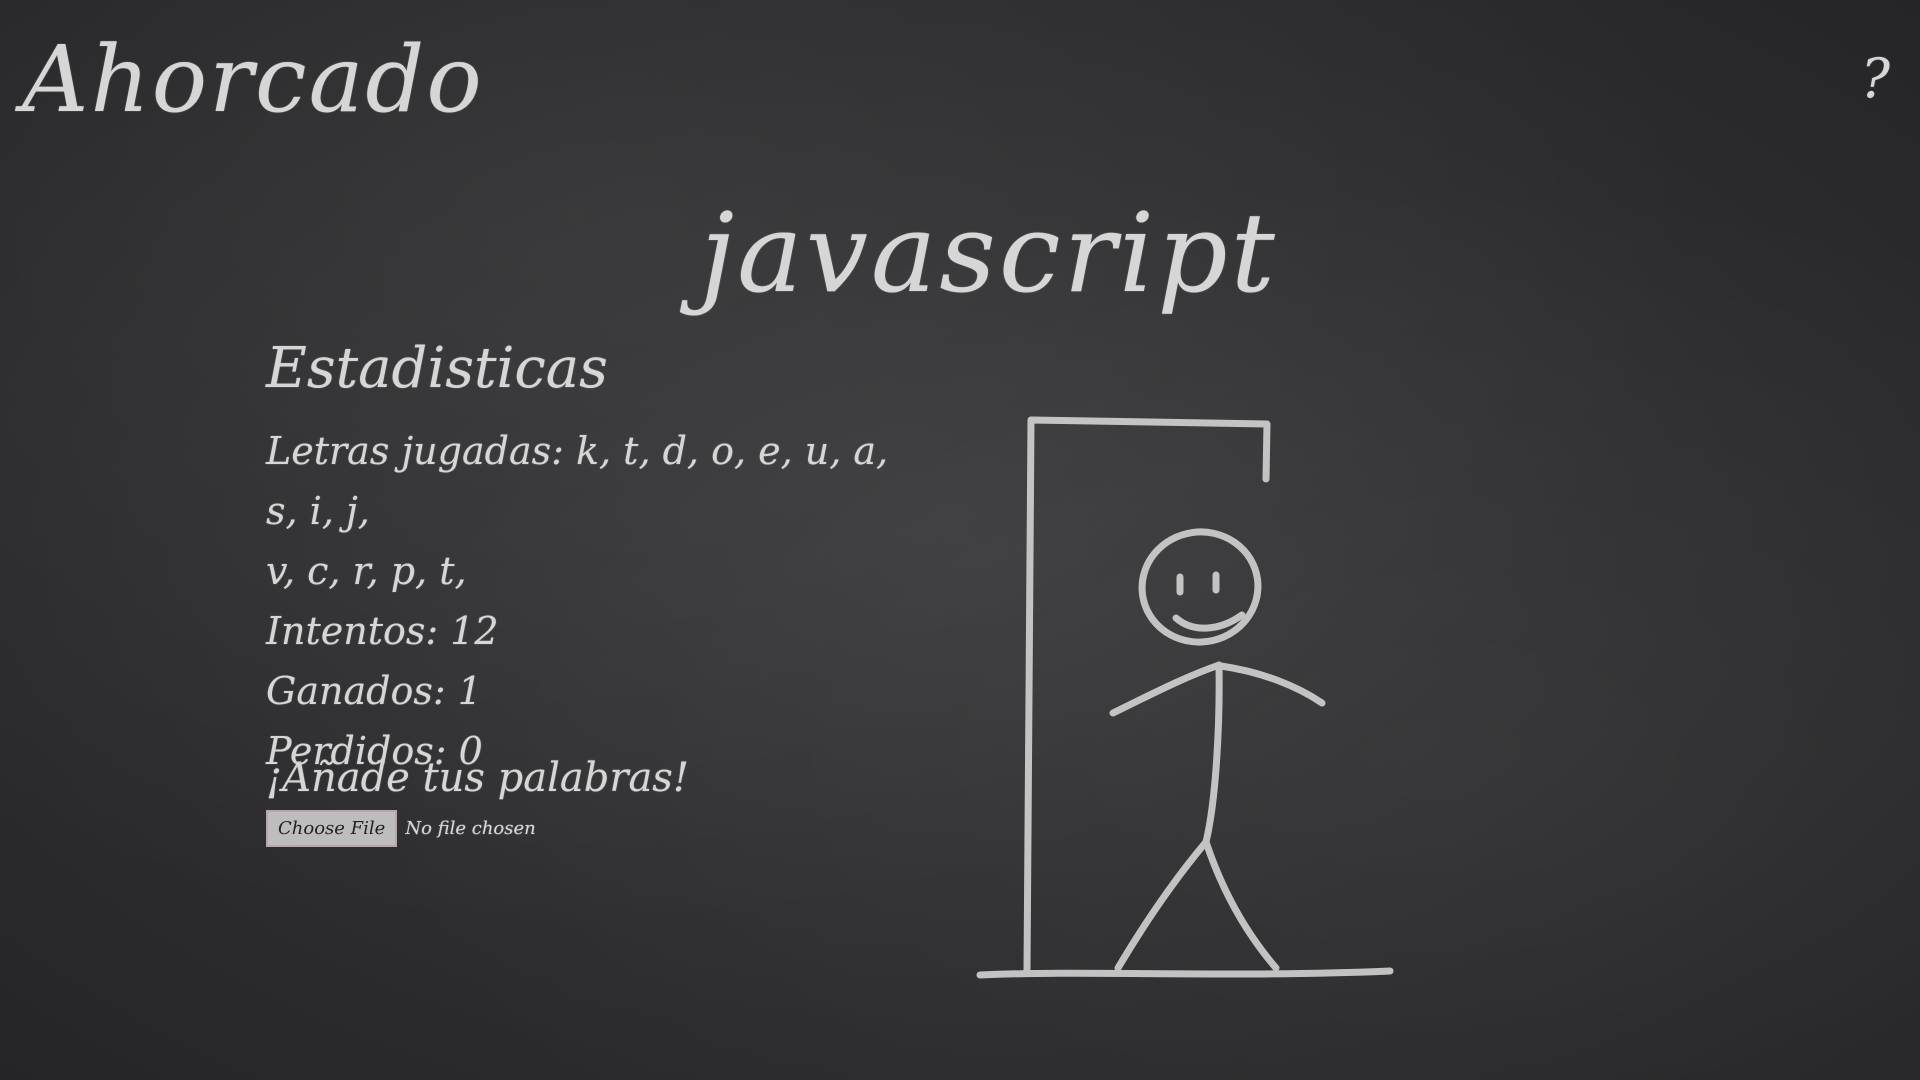 The image size is (1920, 1080). Describe the element at coordinates (1875, 79) in the screenshot. I see `help-icon: ?` at that location.